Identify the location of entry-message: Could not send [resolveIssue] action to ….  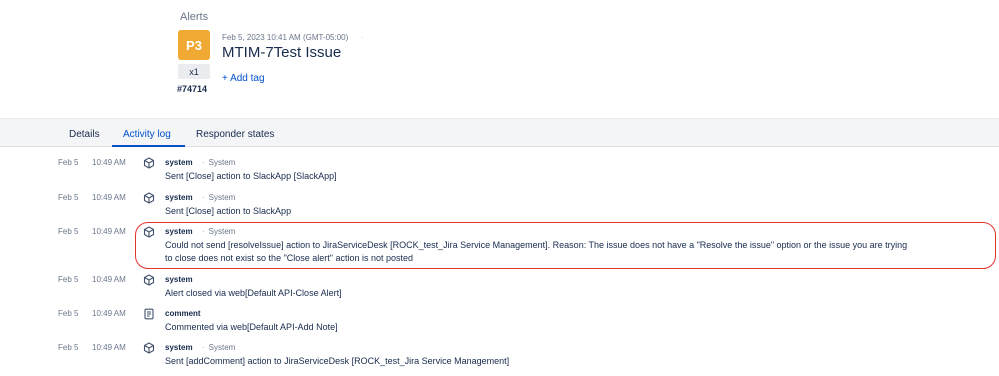
(575, 252).